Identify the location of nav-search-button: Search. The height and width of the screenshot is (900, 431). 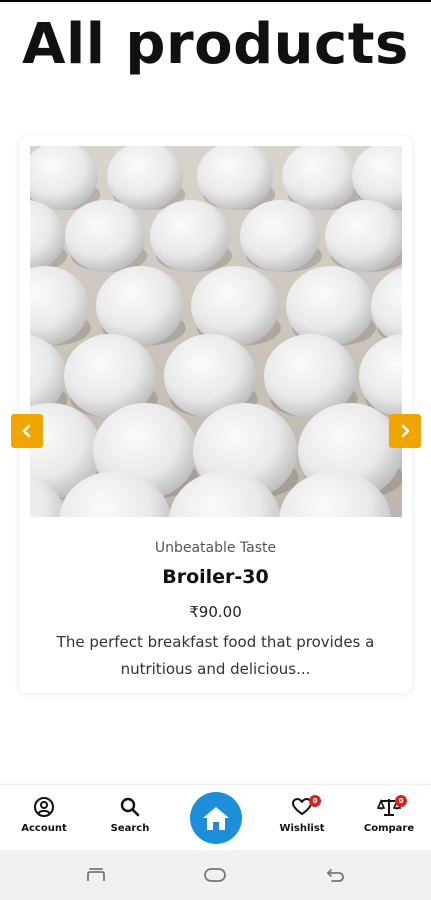
(130, 814).